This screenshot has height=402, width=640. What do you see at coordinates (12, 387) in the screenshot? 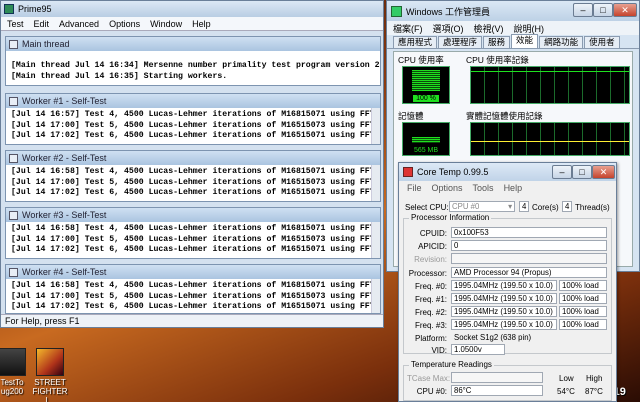
I see `desktop-icon-label: TestTo ug200` at bounding box center [12, 387].